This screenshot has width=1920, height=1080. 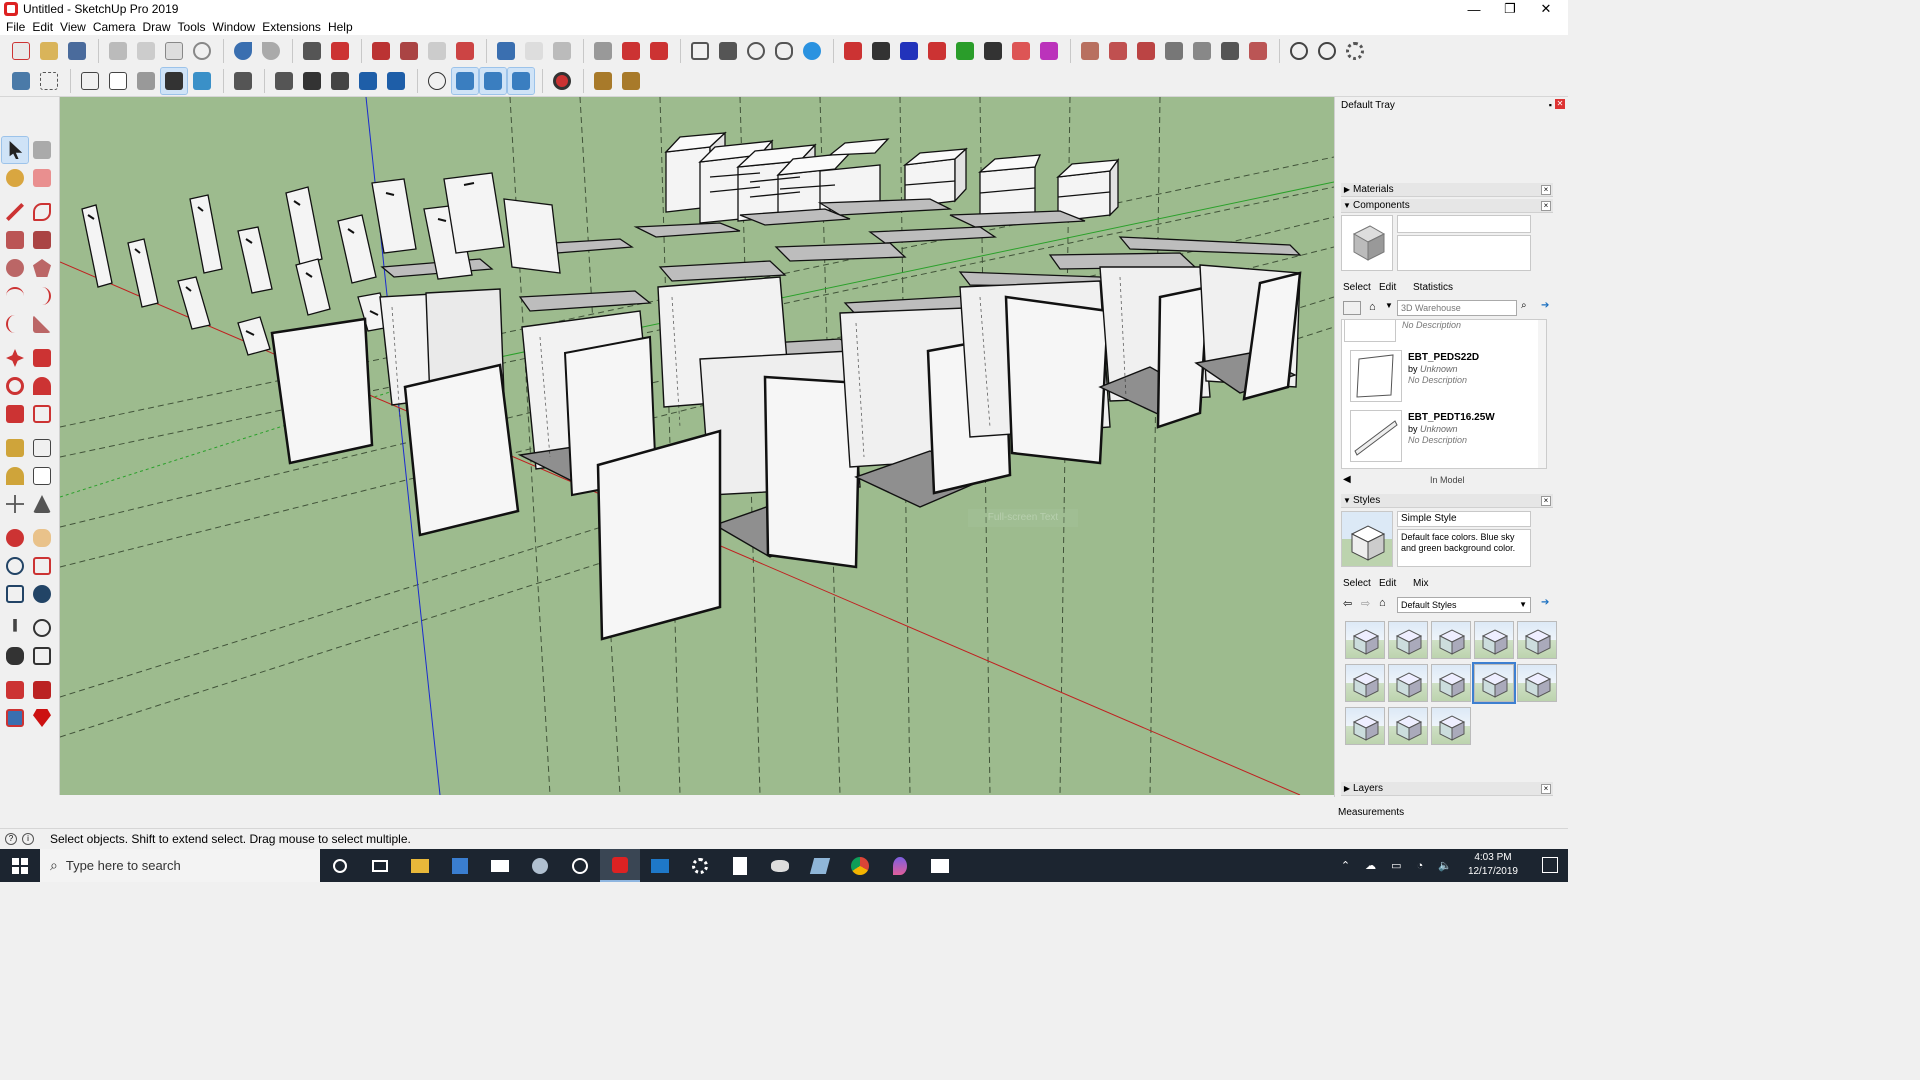 What do you see at coordinates (340, 865) in the screenshot?
I see `cortana-button` at bounding box center [340, 865].